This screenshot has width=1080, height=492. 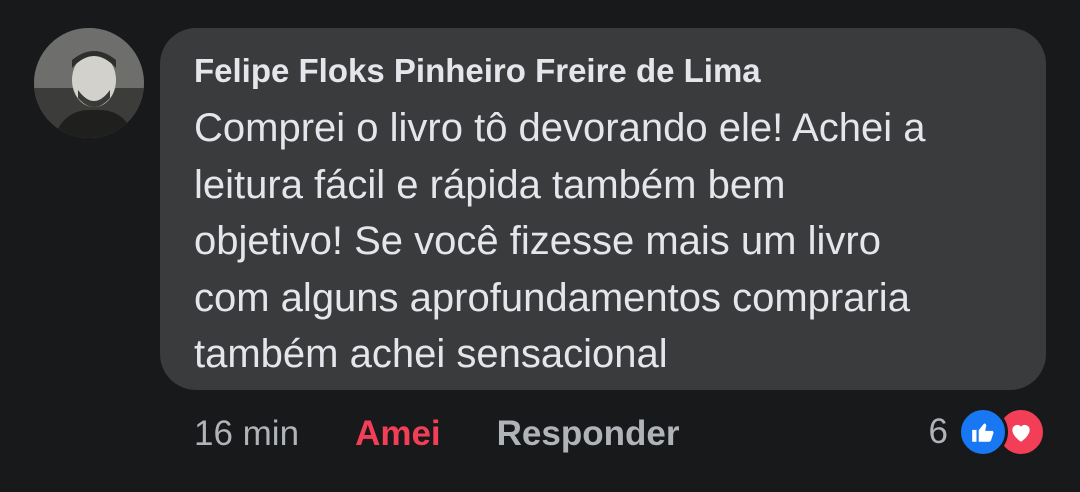 I want to click on comment-text-line: leitura fácil e rápida também bem, so click(x=490, y=184).